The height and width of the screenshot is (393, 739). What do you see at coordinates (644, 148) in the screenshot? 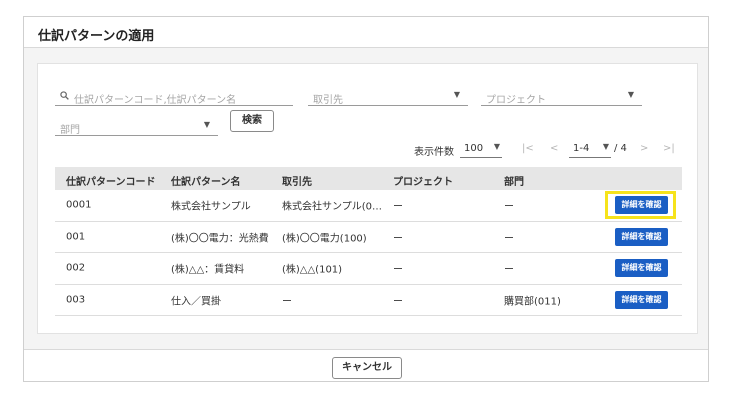
I see `next-page-icon: >` at bounding box center [644, 148].